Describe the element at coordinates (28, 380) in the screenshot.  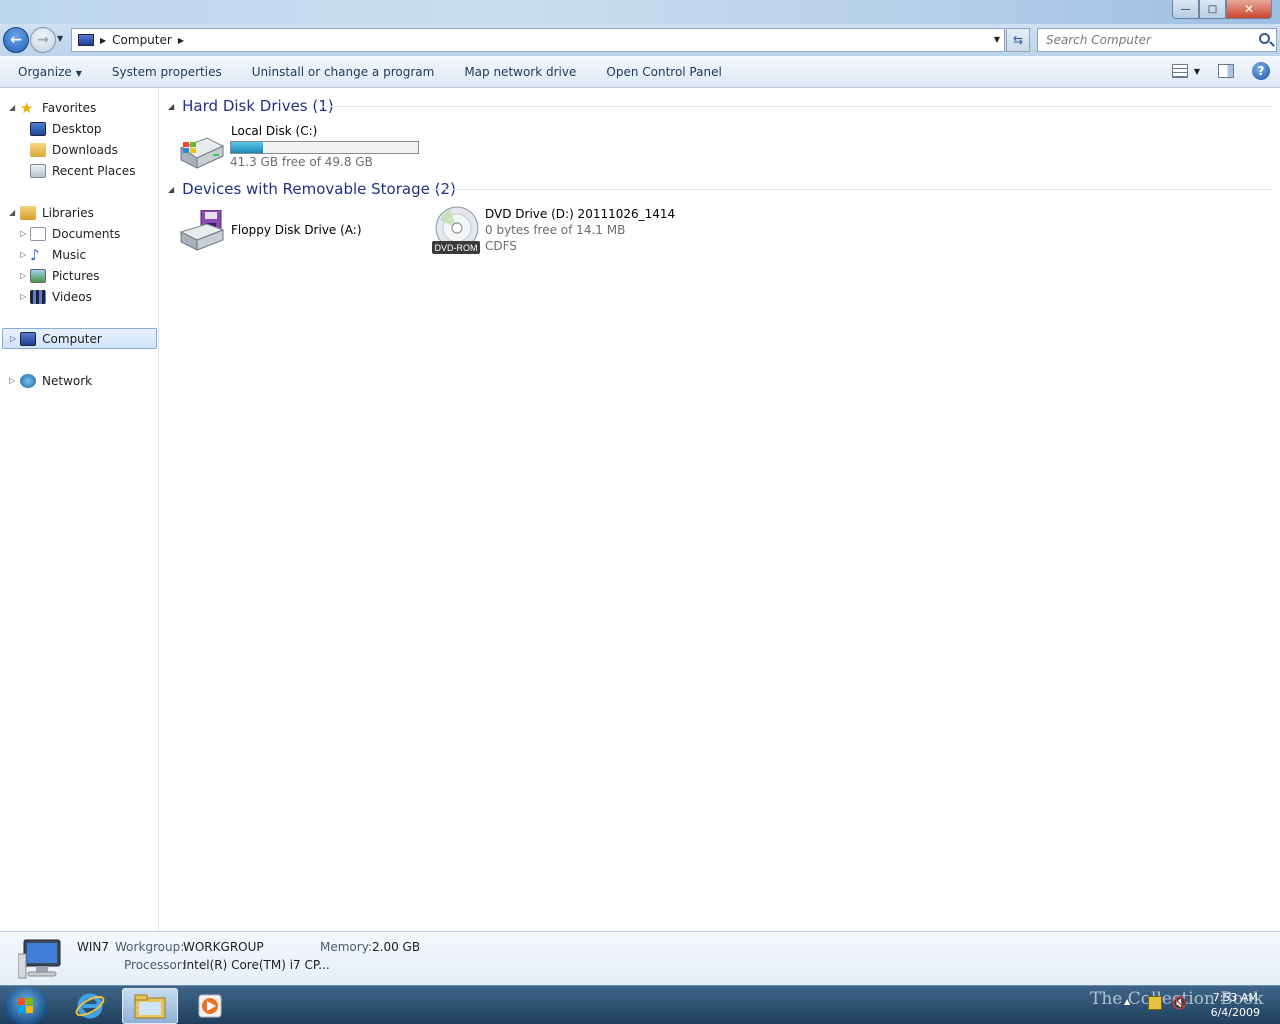
I see `network-icon` at that location.